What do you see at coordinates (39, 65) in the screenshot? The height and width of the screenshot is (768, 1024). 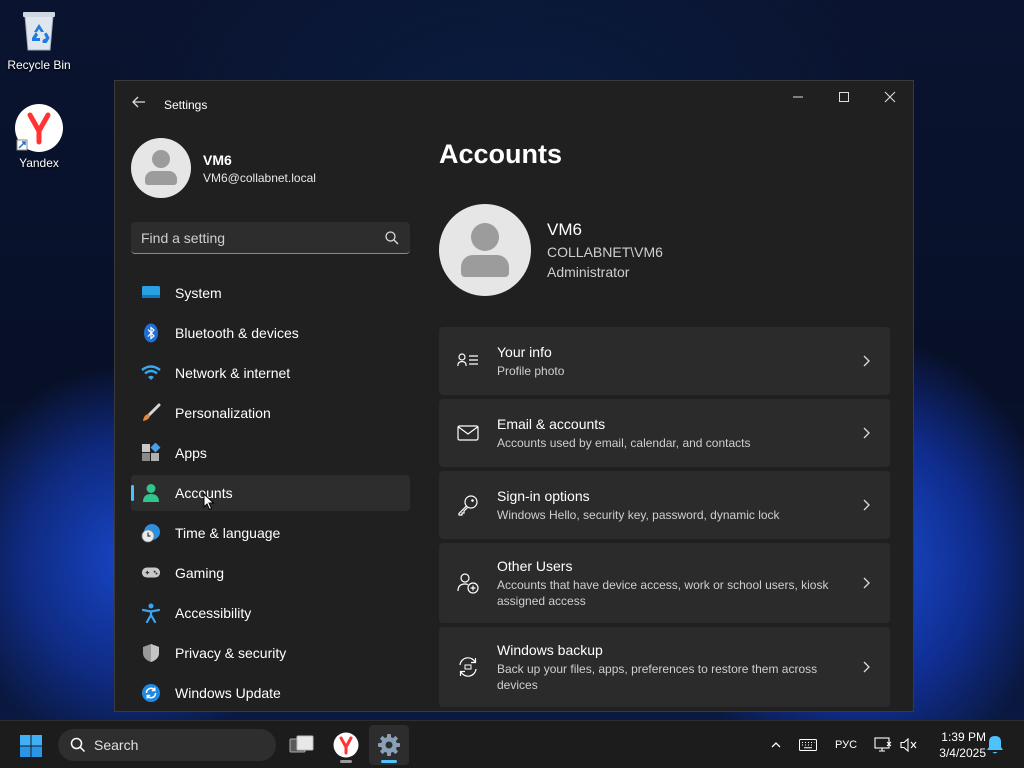 I see `desktop-icon-label: Recycle Bin` at bounding box center [39, 65].